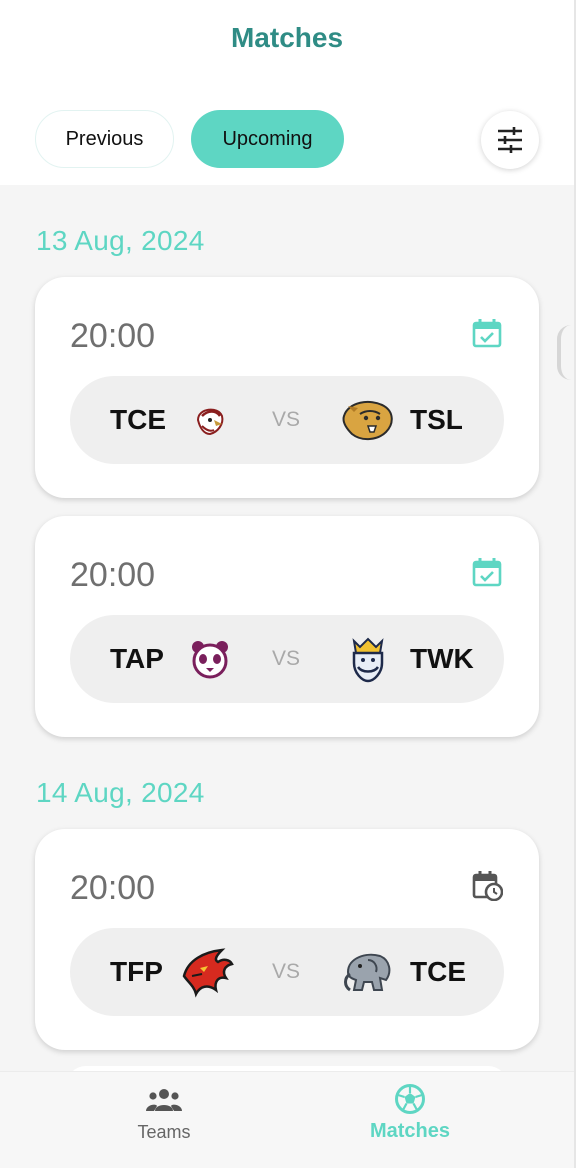 This screenshot has height=1168, width=576. What do you see at coordinates (104, 139) in the screenshot?
I see `tab-previous: Previous` at bounding box center [104, 139].